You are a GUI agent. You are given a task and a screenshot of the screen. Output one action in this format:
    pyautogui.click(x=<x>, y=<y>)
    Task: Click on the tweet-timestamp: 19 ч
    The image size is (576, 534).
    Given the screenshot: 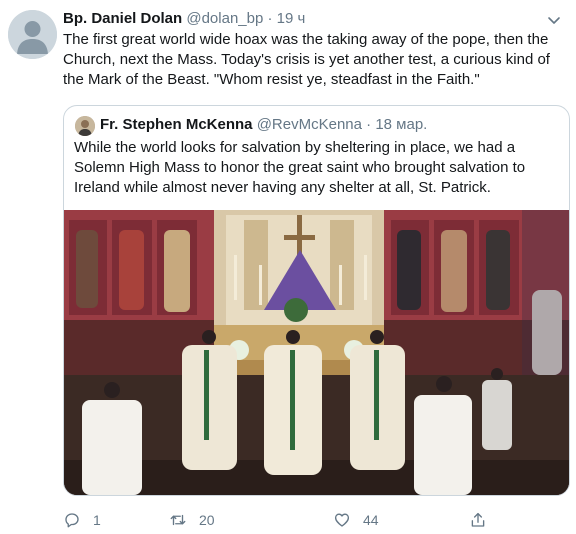 What is the action you would take?
    pyautogui.click(x=291, y=18)
    